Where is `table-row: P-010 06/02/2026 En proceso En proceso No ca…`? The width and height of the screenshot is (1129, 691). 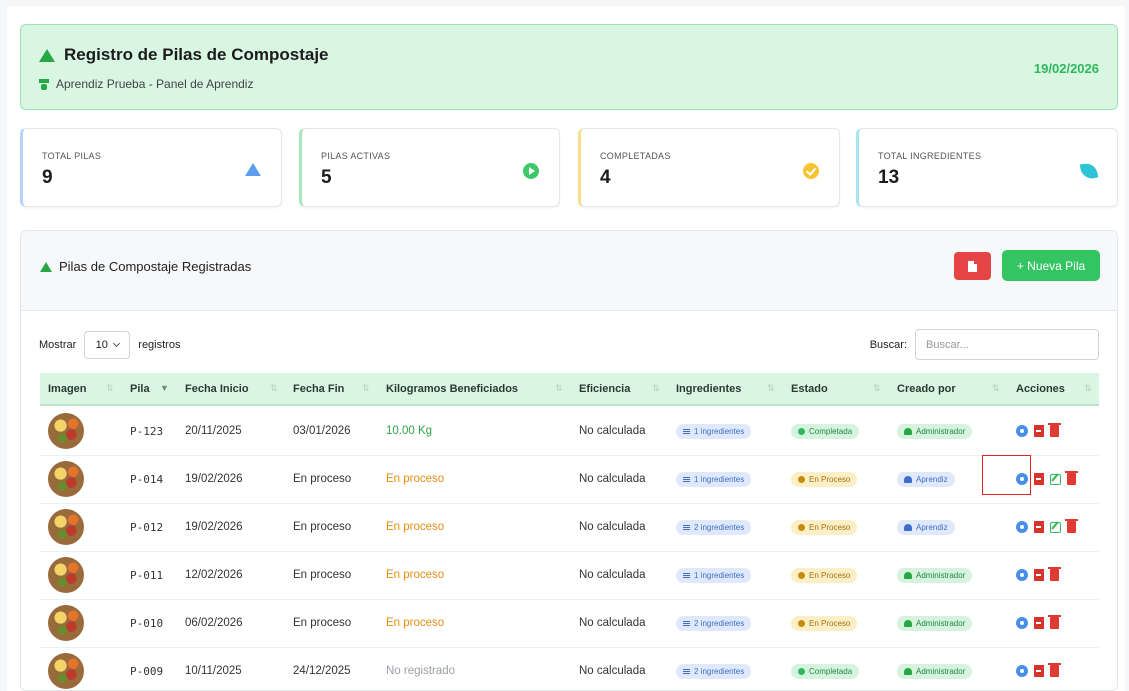 table-row: P-010 06/02/2026 En proceso En proceso No ca… is located at coordinates (569, 624).